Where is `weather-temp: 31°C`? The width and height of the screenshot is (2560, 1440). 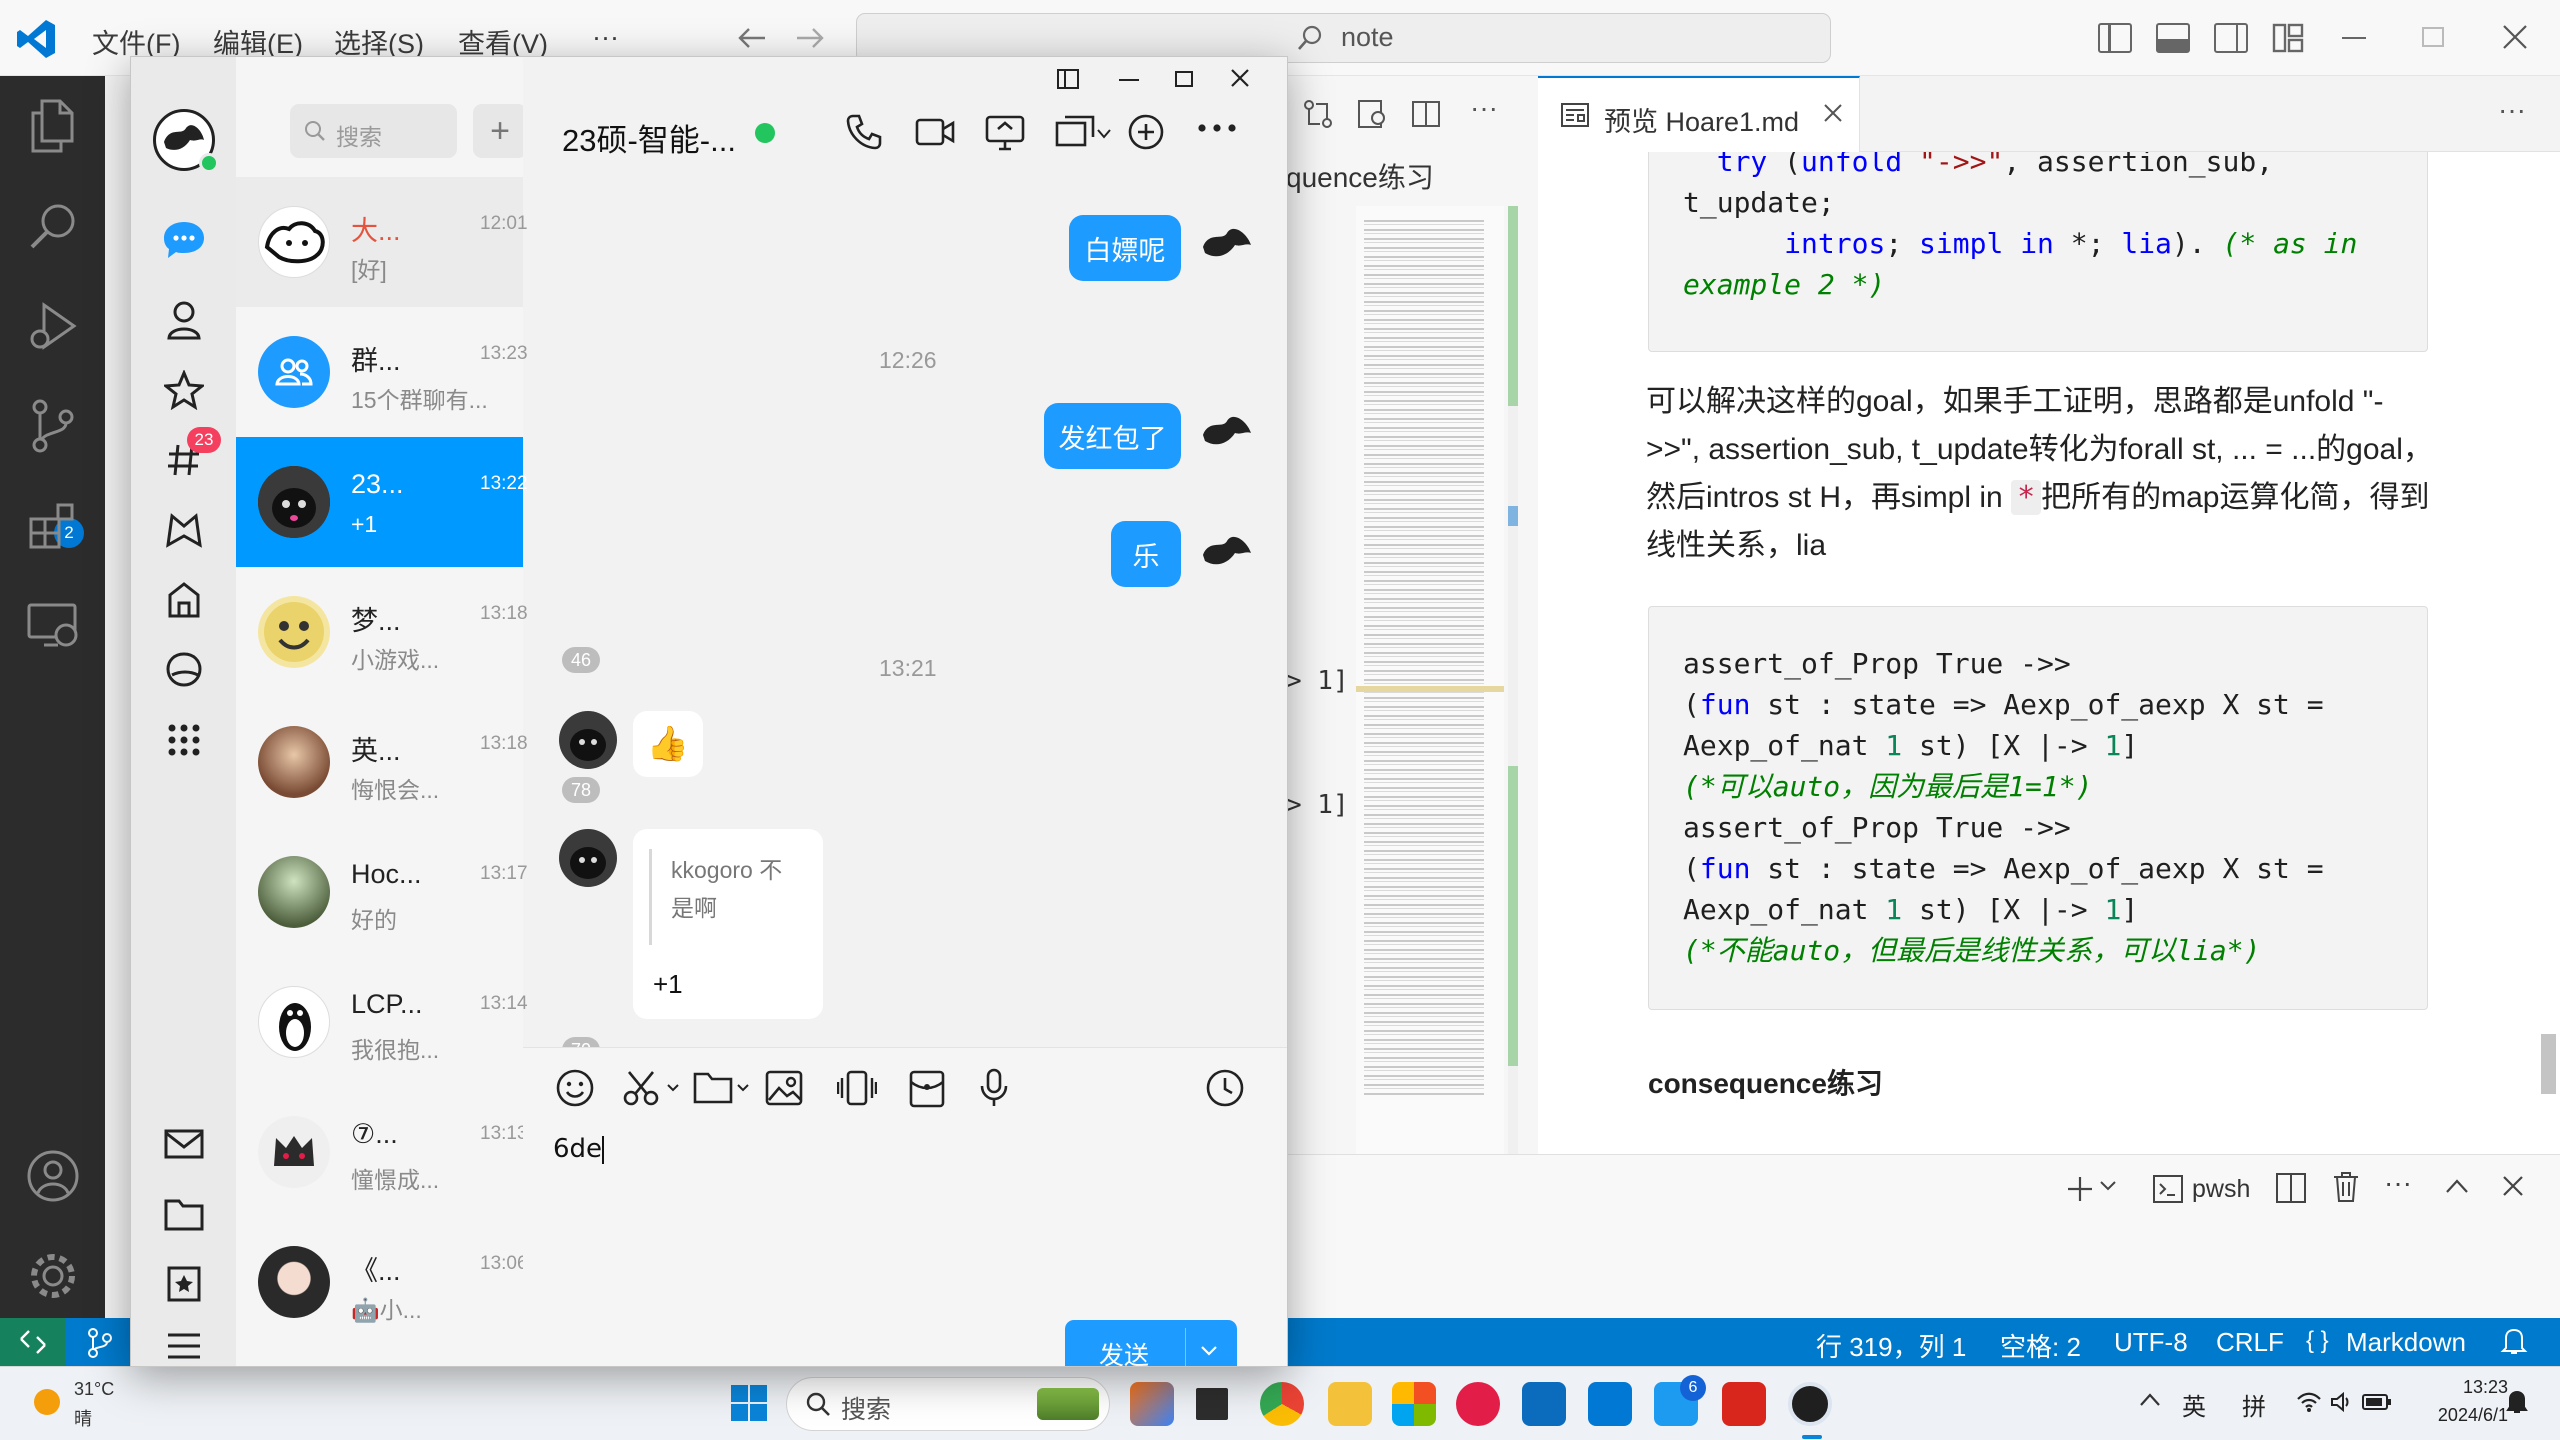 weather-temp: 31°C is located at coordinates (94, 1389).